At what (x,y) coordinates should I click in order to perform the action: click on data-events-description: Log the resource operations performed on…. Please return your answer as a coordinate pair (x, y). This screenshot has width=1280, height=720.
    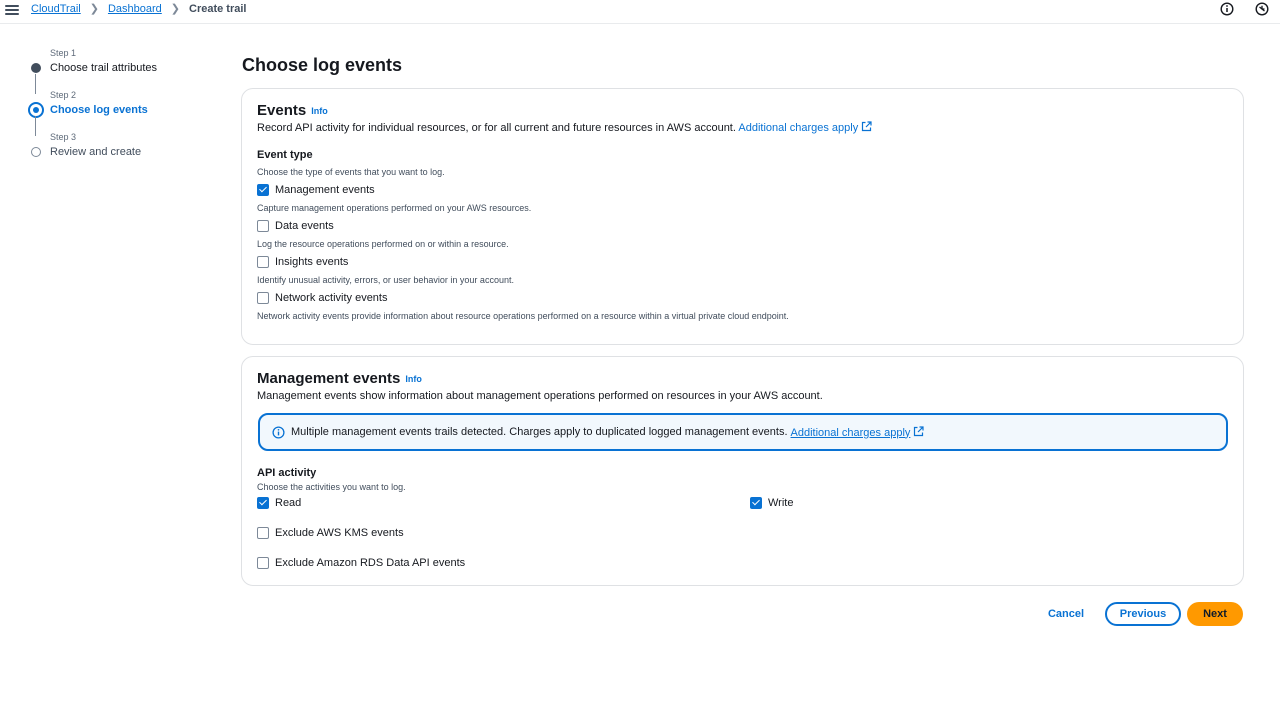
    Looking at the image, I should click on (383, 244).